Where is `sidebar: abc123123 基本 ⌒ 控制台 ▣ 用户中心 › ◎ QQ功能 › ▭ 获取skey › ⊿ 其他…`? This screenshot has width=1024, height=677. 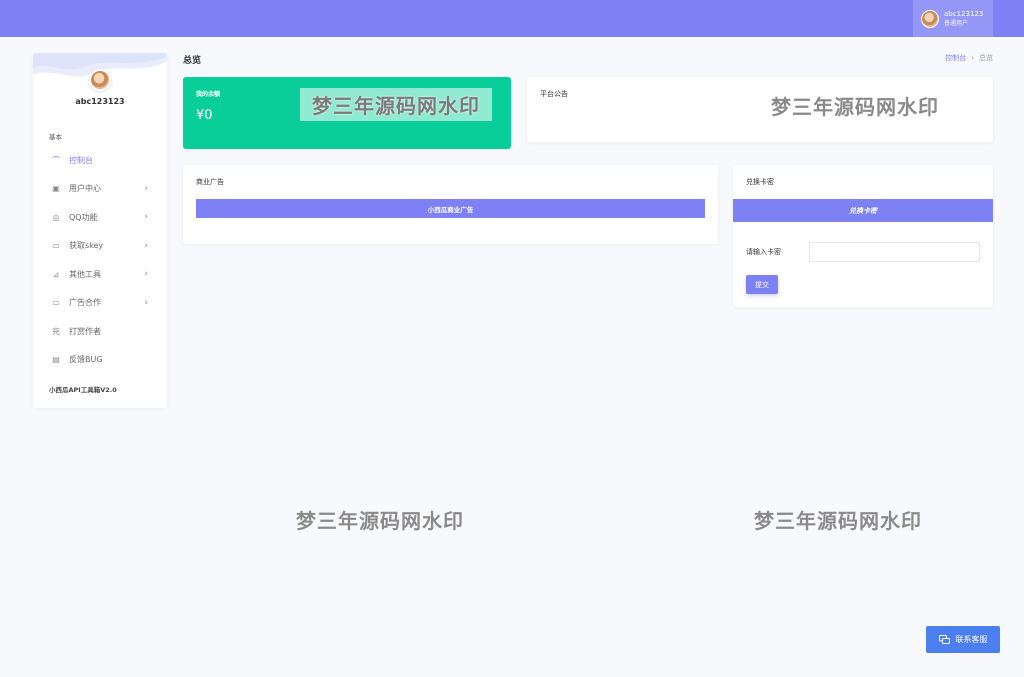 sidebar: abc123123 基本 ⌒ 控制台 ▣ 用户中心 › ◎ QQ功能 › ▭ 获取skey › ⊿ 其他… is located at coordinates (100, 230).